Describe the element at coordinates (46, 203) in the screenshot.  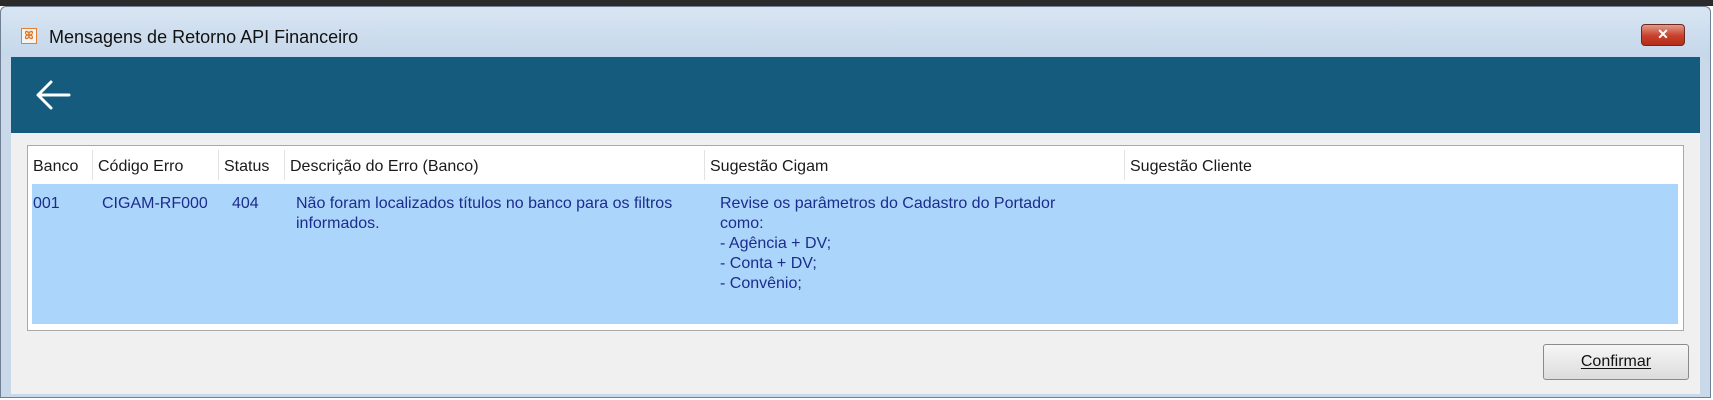
I see `cell-banco: 001` at that location.